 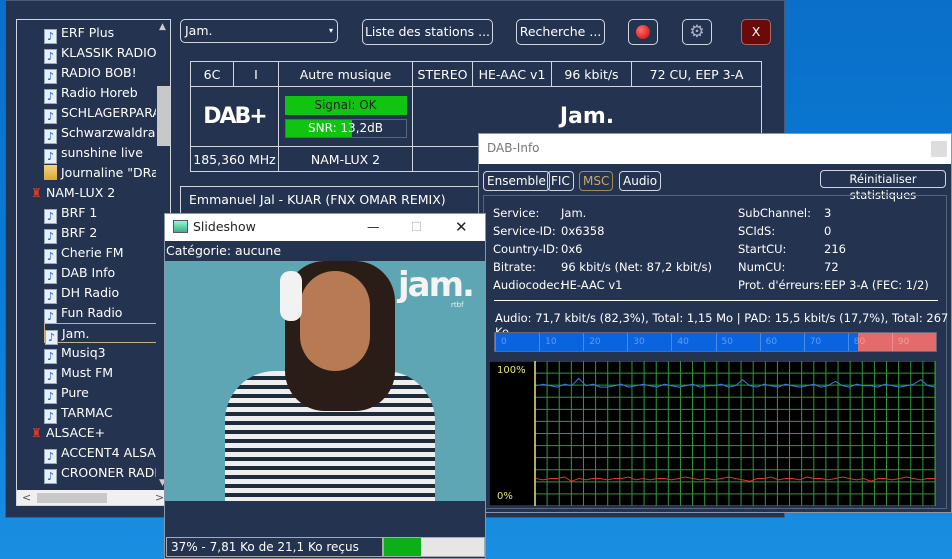 What do you see at coordinates (274, 547) in the screenshot?
I see `slide-status: 37% - 7,81 Ko de 21,1 Ko reçus` at bounding box center [274, 547].